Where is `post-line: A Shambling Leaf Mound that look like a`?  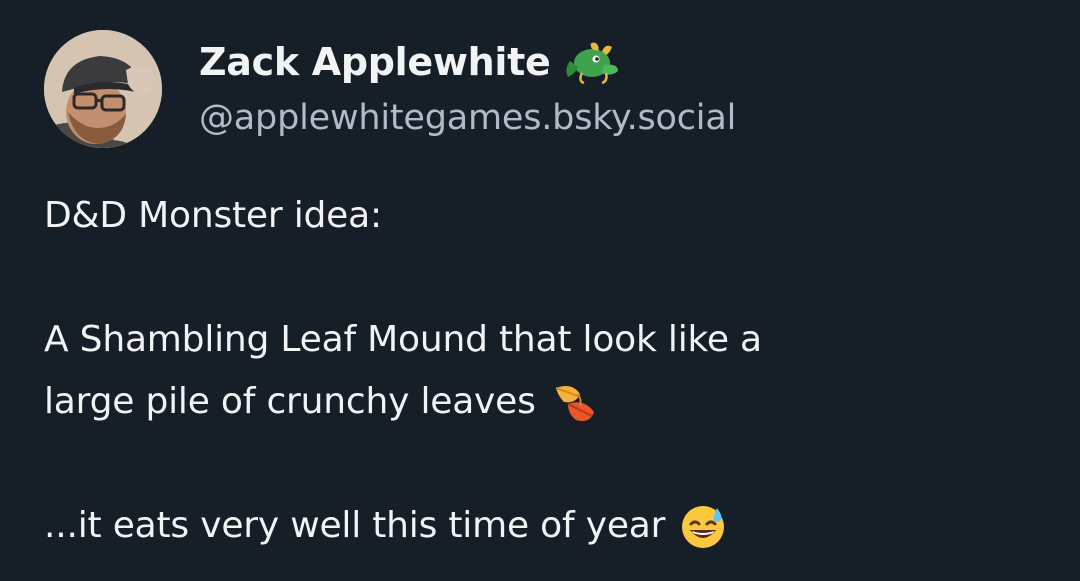 post-line: A Shambling Leaf Mound that look like a is located at coordinates (403, 339).